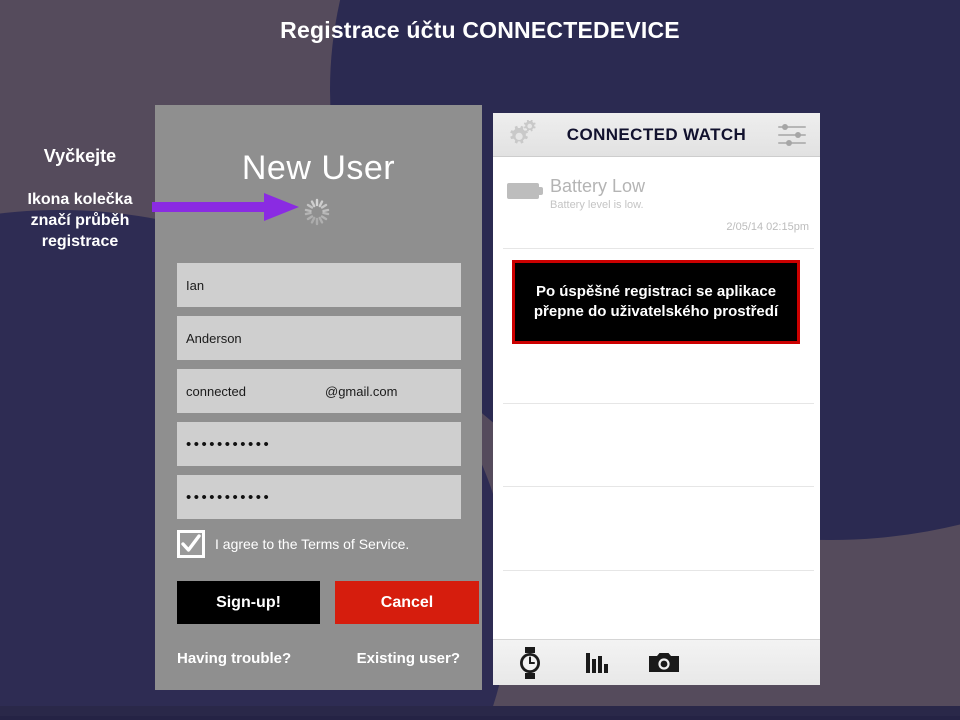 This screenshot has height=720, width=960. Describe the element at coordinates (522, 135) in the screenshot. I see `gears-icon` at that location.